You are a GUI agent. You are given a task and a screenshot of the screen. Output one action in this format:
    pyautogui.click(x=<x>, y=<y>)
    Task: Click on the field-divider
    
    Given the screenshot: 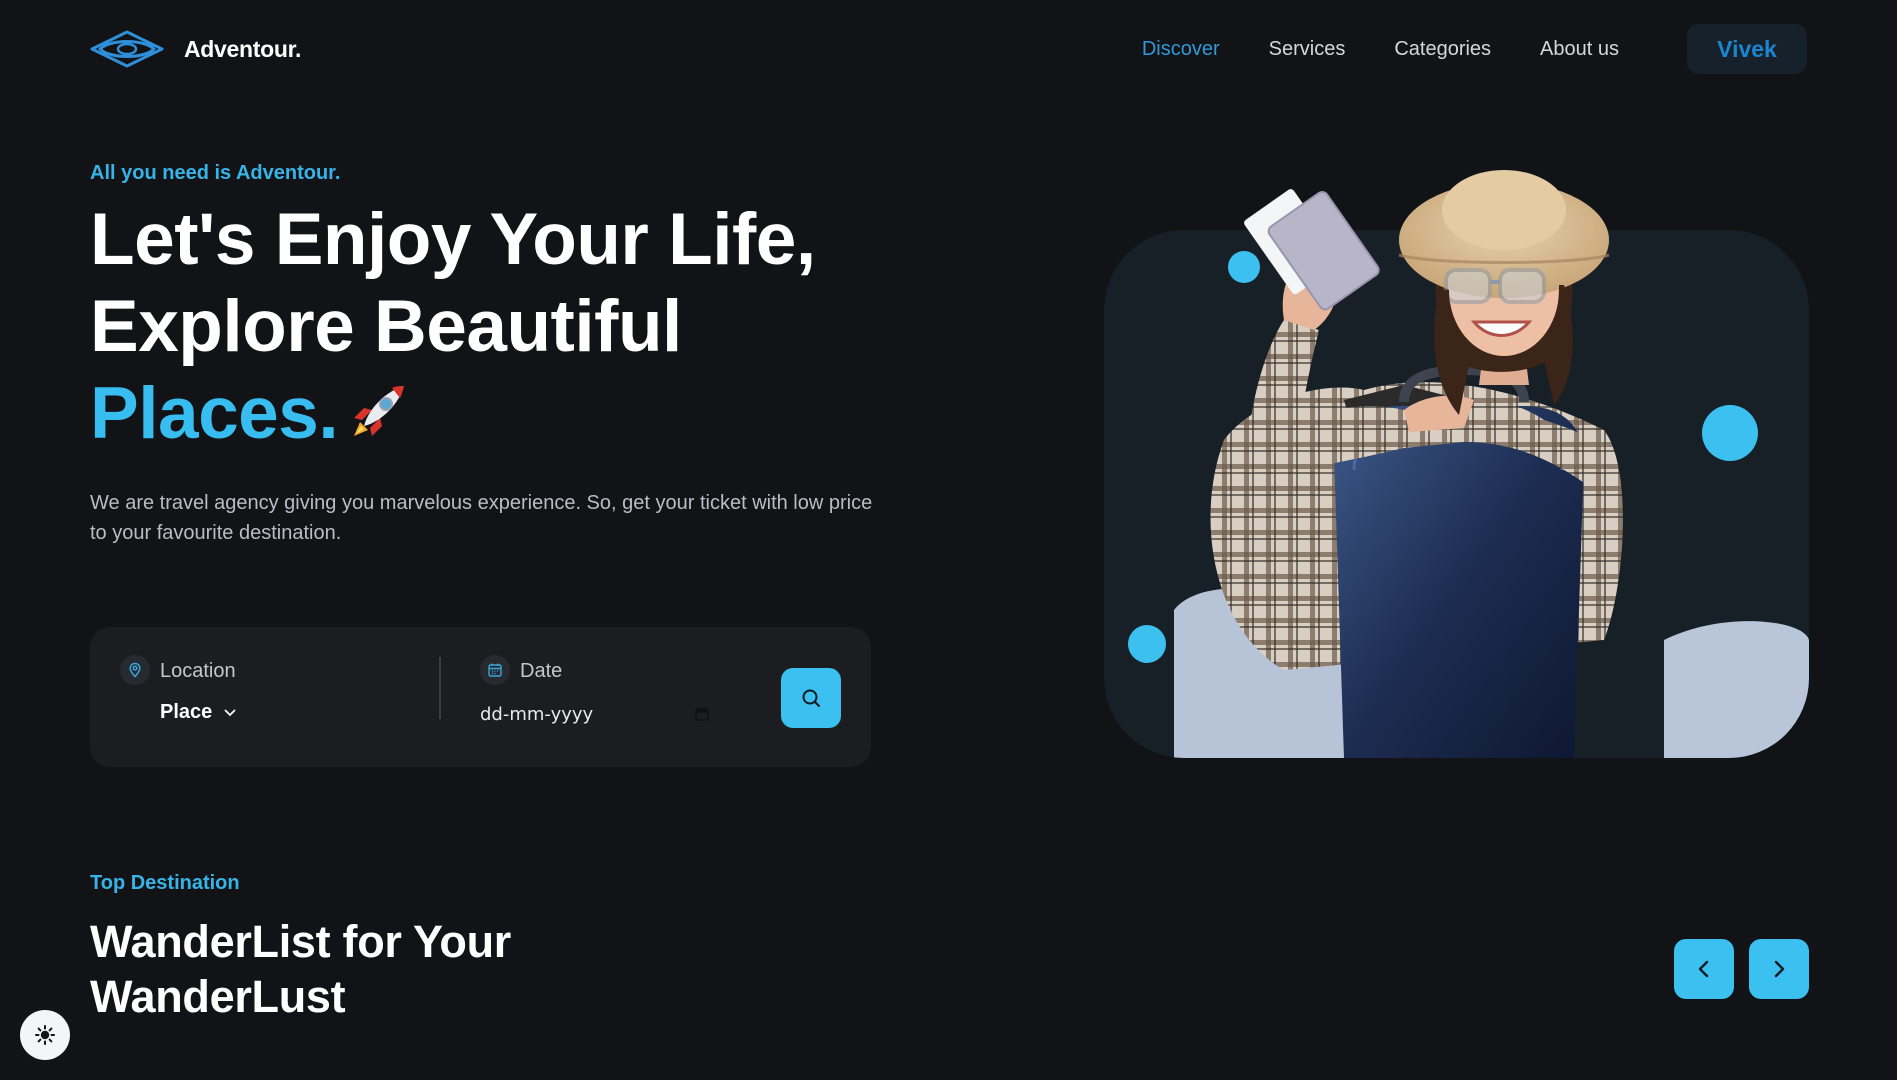 What is the action you would take?
    pyautogui.click(x=440, y=688)
    